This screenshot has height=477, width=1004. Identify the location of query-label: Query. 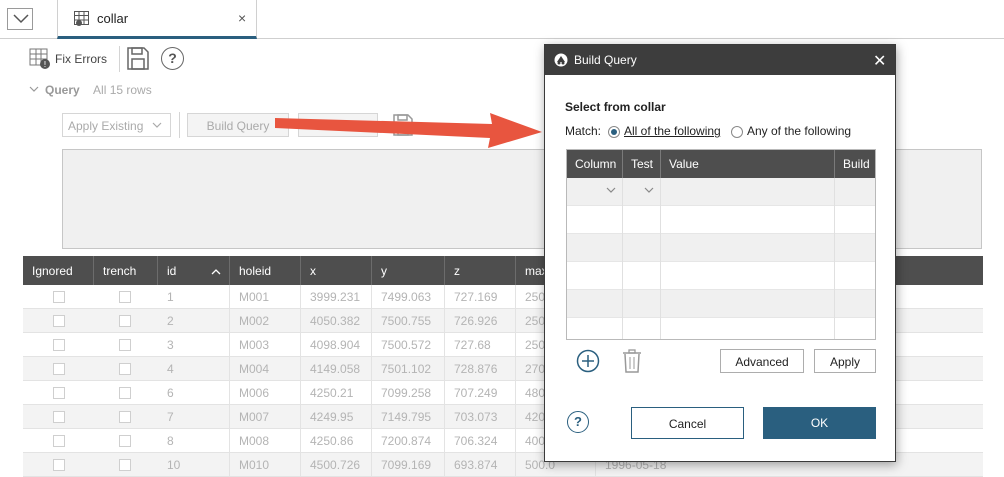
(62, 90).